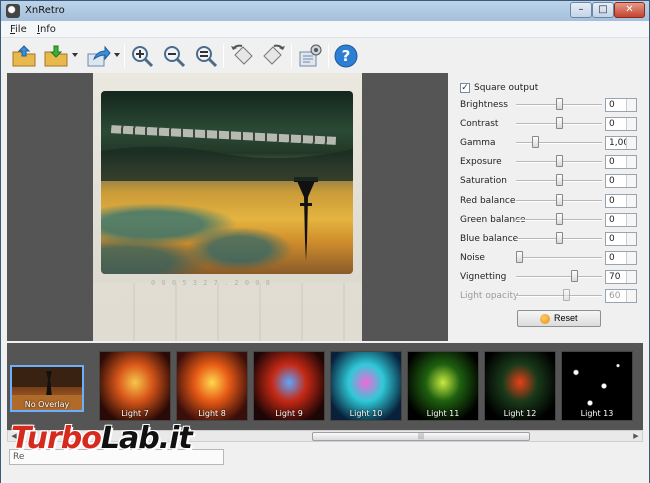 Image resolution: width=650 pixels, height=483 pixels. Describe the element at coordinates (488, 201) in the screenshot. I see `adjustment-label: Red balance` at that location.